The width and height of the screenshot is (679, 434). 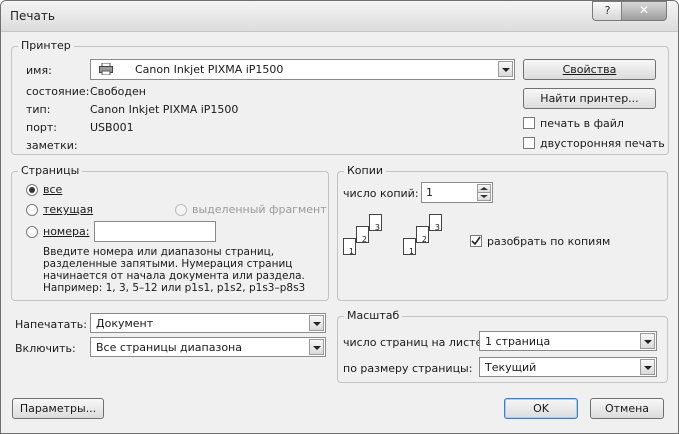 What do you see at coordinates (32, 190) in the screenshot?
I see `pages-all-radio` at bounding box center [32, 190].